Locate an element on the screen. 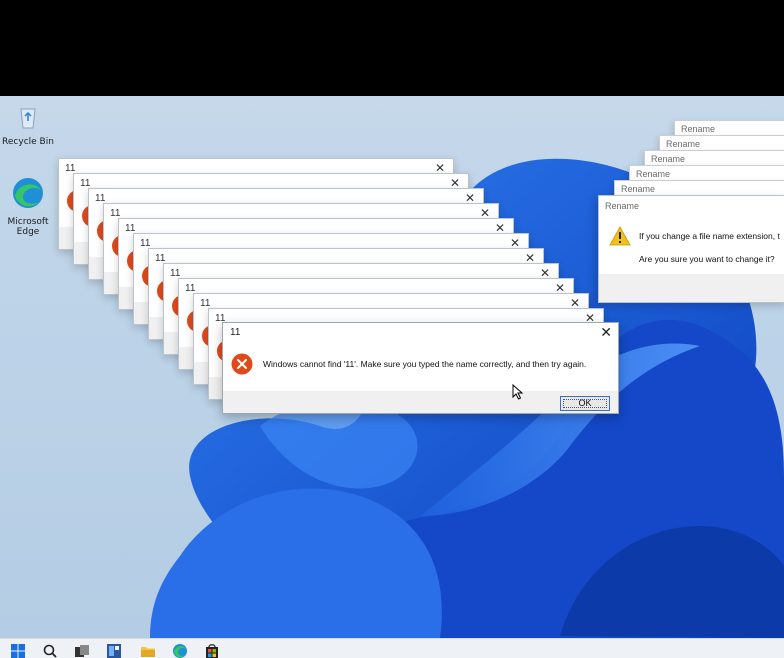 Image resolution: width=784 pixels, height=658 pixels. edge-label: Microsoft Edge is located at coordinates (28, 227).